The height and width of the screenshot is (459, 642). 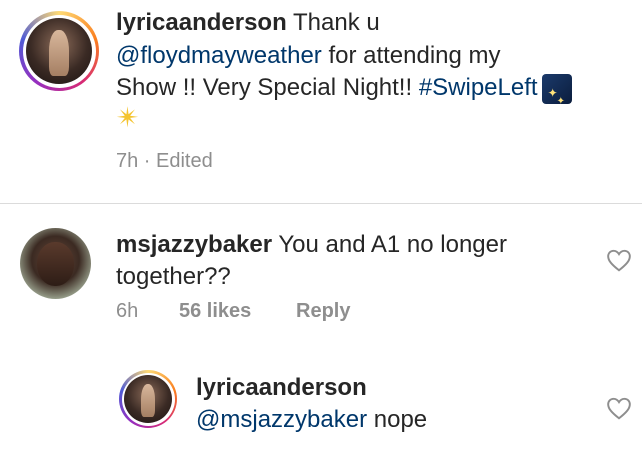 What do you see at coordinates (556, 95) in the screenshot?
I see `stars-emoji-icon` at bounding box center [556, 95].